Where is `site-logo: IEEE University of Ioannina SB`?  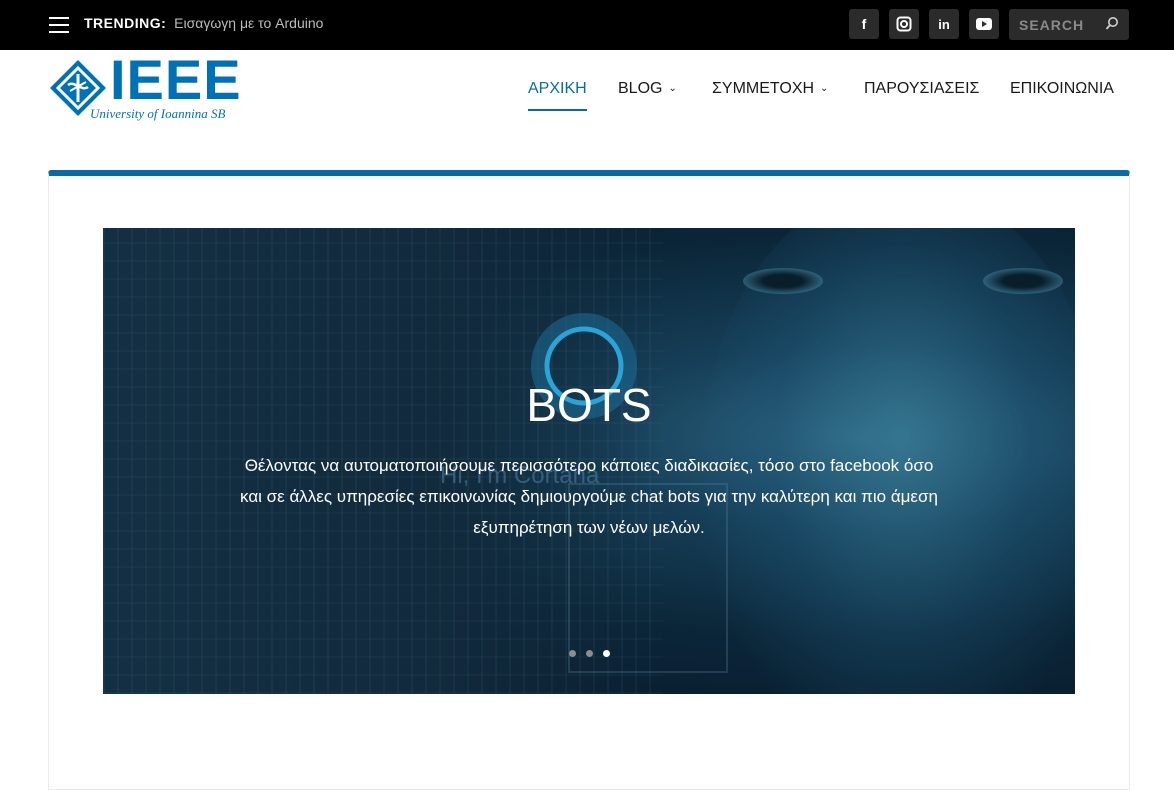
site-logo: IEEE University of Ioannina SB is located at coordinates (148, 86).